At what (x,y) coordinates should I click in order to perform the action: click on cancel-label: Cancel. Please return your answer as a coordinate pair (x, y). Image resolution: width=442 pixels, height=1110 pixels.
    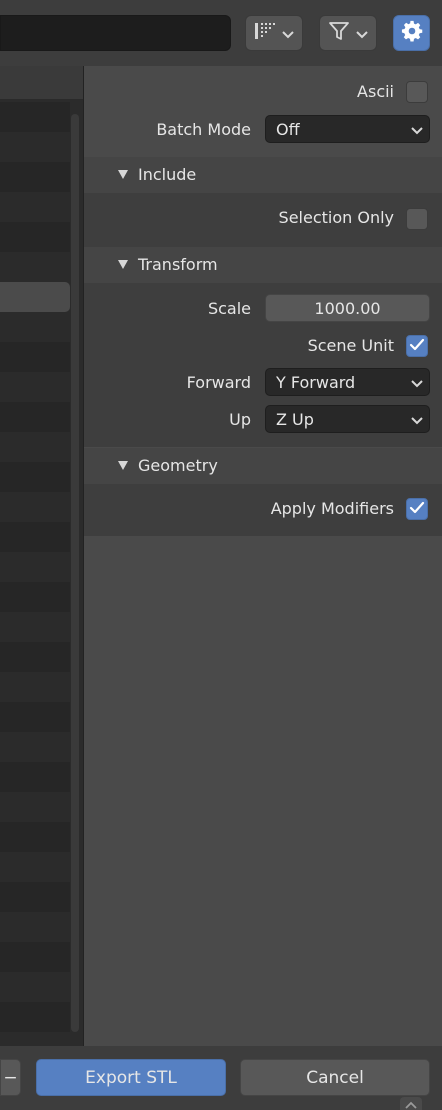
    Looking at the image, I should click on (335, 1077).